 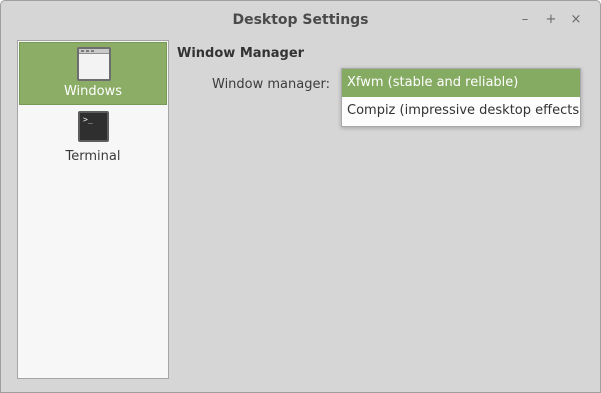 I want to click on dropdown-option-xfwm: Xfwm (stable and reliable), so click(x=461, y=83).